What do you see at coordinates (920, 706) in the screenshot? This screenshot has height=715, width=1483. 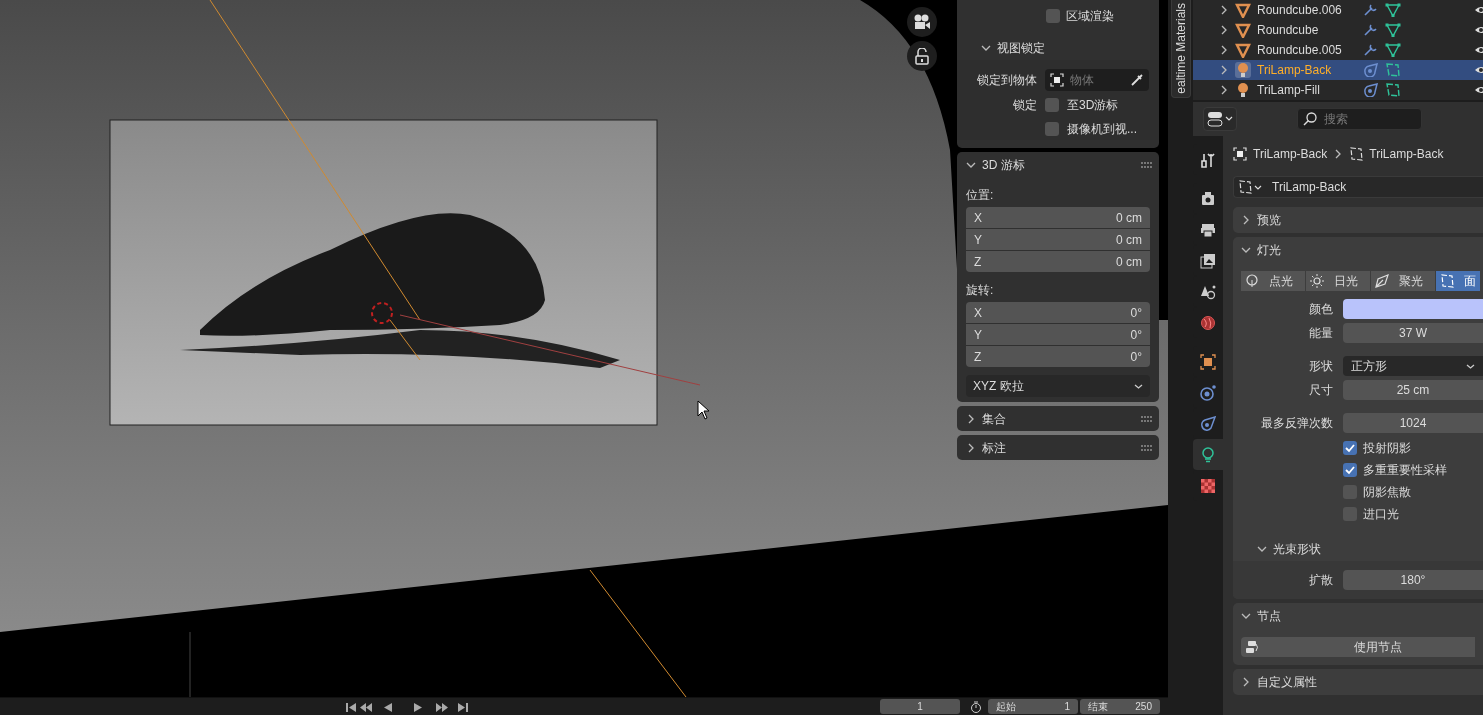 I see `frame-field: 1` at bounding box center [920, 706].